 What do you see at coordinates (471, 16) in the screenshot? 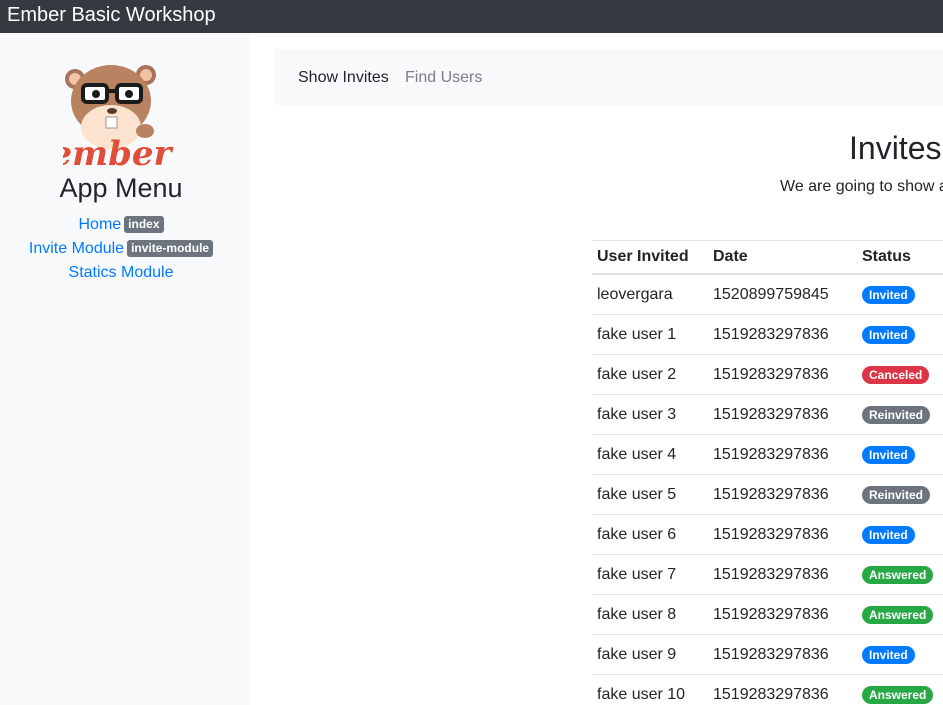
I see `top-navbar: Ember Basic Workshop` at bounding box center [471, 16].